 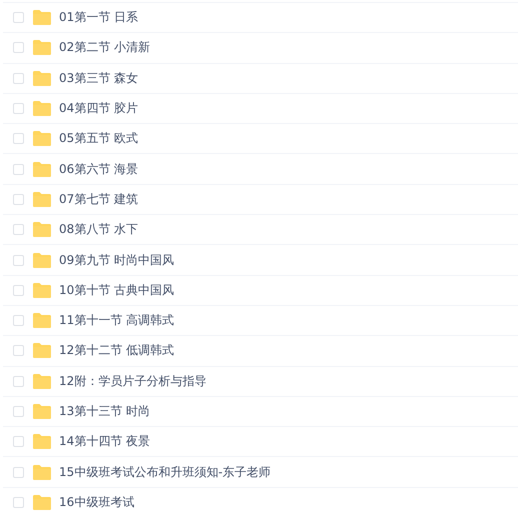 I want to click on folder-name: 09第九节 时尚中国风, so click(x=116, y=260).